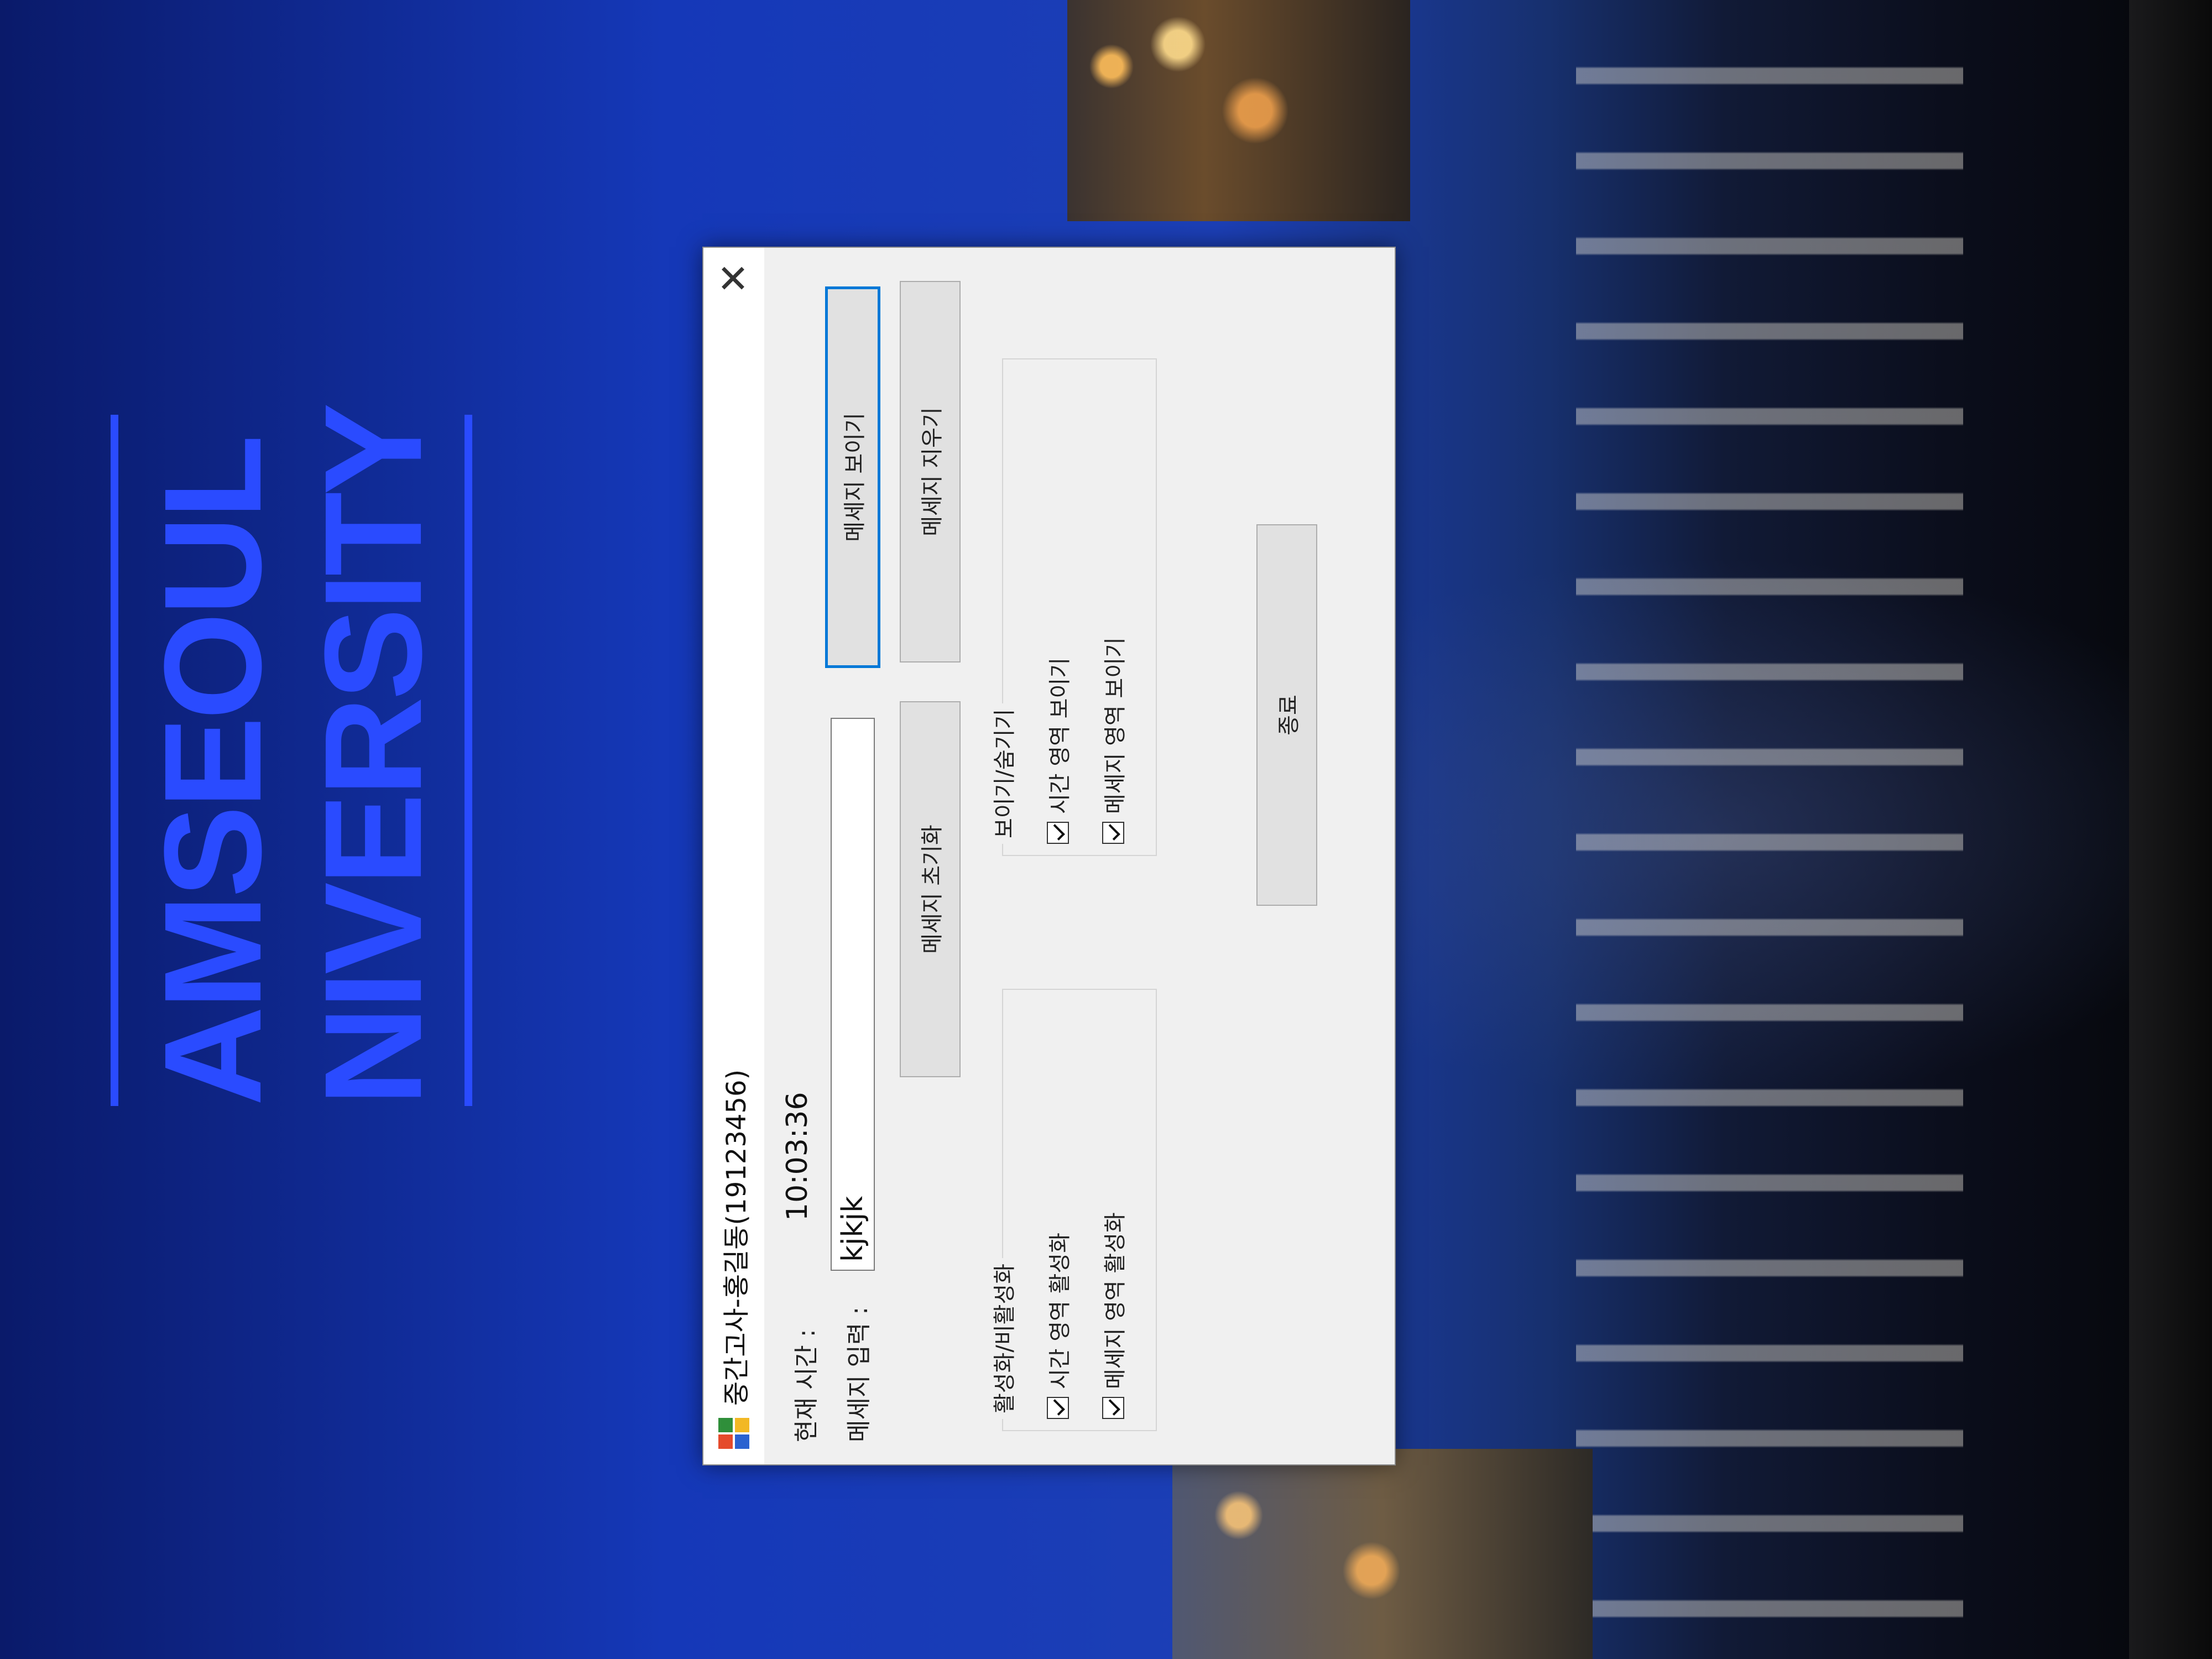 The width and height of the screenshot is (2212, 1659). Describe the element at coordinates (1060, 1310) in the screenshot. I see `time-enable-label: 시간 영역 활성화` at that location.